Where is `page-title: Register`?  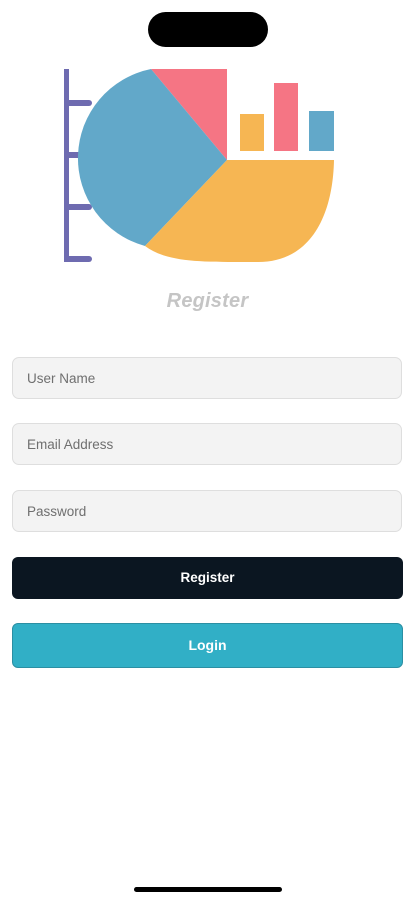
page-title: Register is located at coordinates (207, 301).